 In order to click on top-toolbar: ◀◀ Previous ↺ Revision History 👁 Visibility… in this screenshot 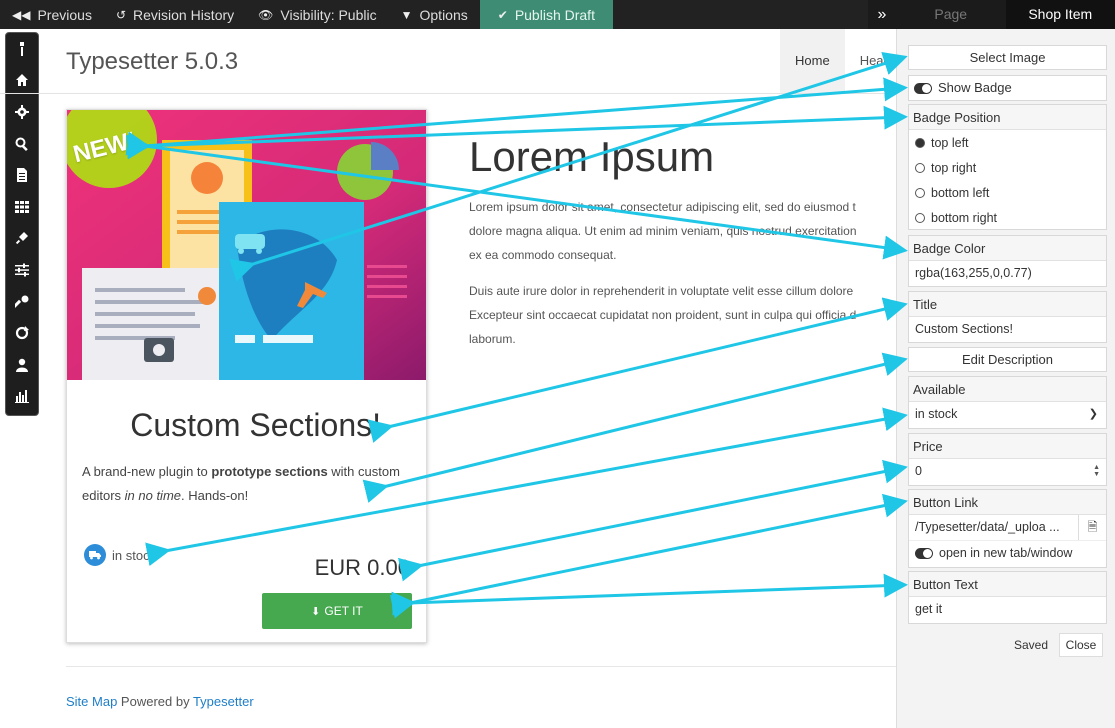, I will do `click(557, 14)`.